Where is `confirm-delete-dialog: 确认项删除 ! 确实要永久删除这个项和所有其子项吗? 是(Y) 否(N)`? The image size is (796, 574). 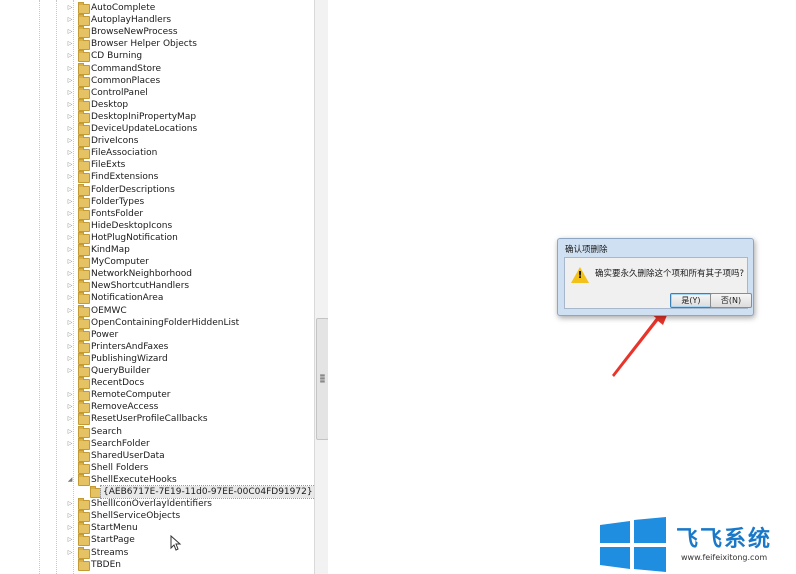
confirm-delete-dialog: 确认项删除 ! 确实要永久删除这个项和所有其子项吗? 是(Y) 否(N) is located at coordinates (655, 277).